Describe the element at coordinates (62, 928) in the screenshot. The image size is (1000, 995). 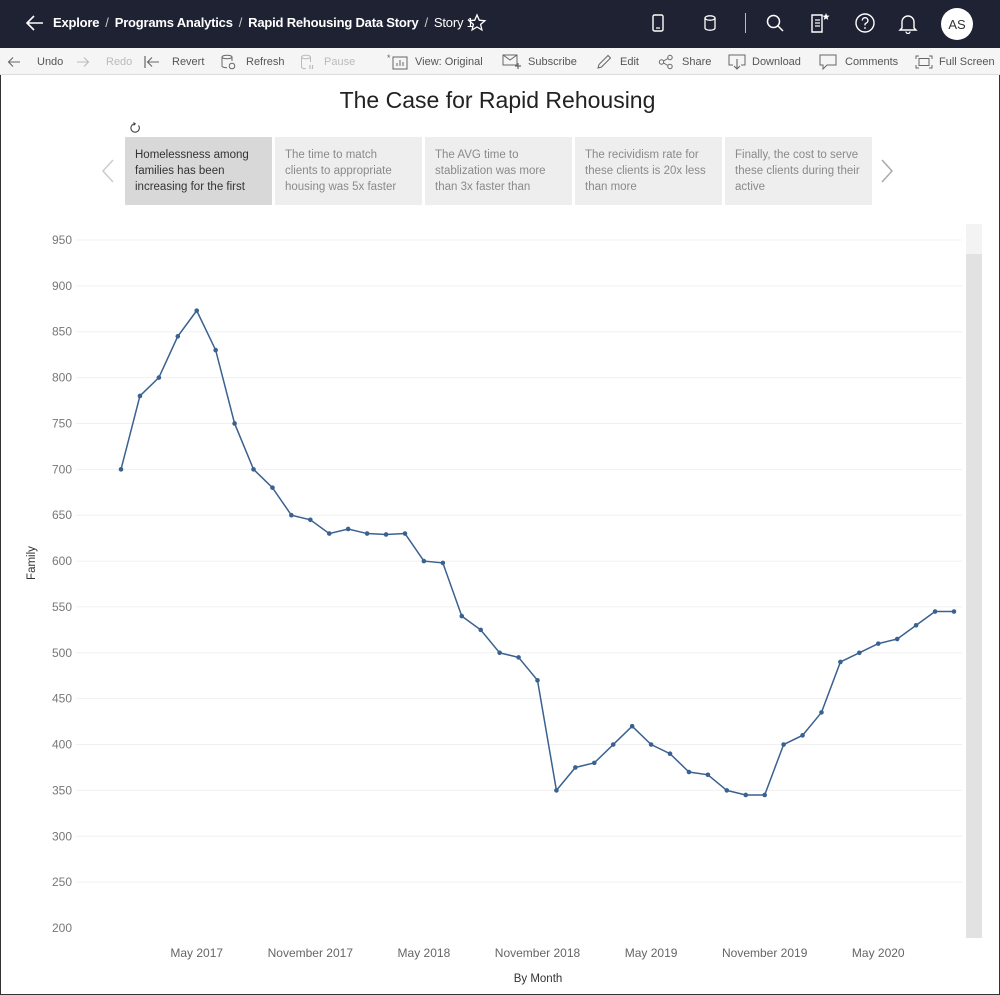
I see `y-tick-label: 200` at that location.